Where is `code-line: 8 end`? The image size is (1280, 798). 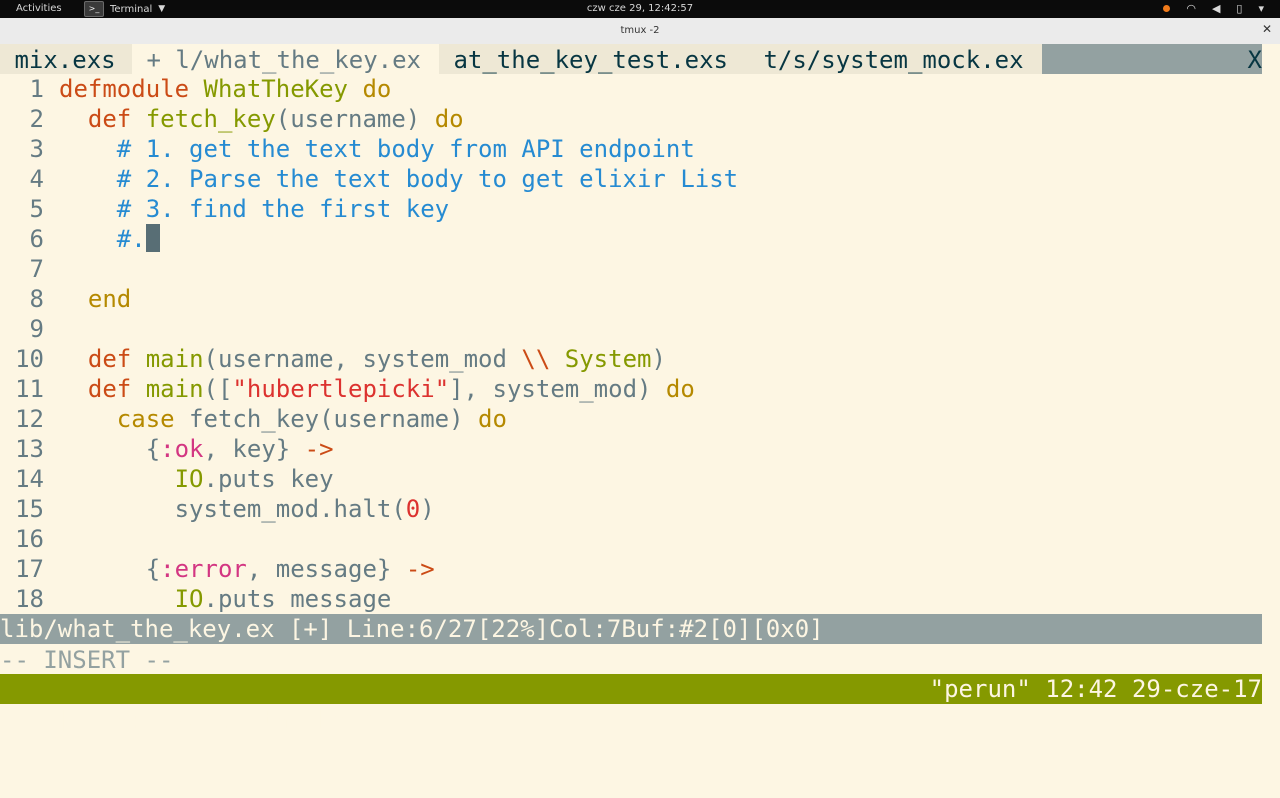 code-line: 8 end is located at coordinates (631, 299).